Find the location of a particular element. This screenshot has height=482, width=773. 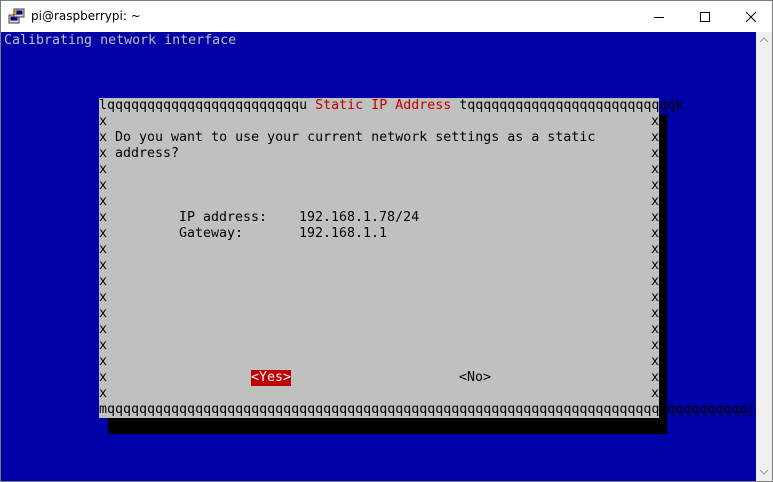

chevron-up-icon is located at coordinates (764, 39).